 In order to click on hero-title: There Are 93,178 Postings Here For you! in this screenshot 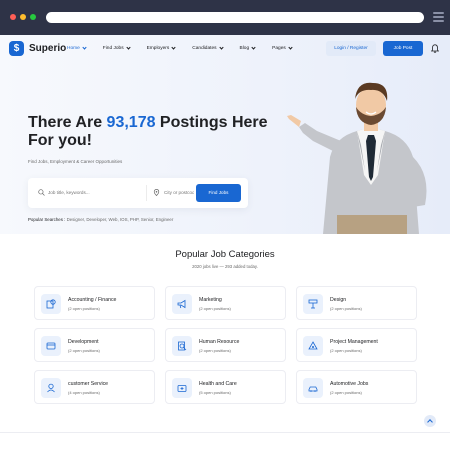, I will do `click(148, 131)`.